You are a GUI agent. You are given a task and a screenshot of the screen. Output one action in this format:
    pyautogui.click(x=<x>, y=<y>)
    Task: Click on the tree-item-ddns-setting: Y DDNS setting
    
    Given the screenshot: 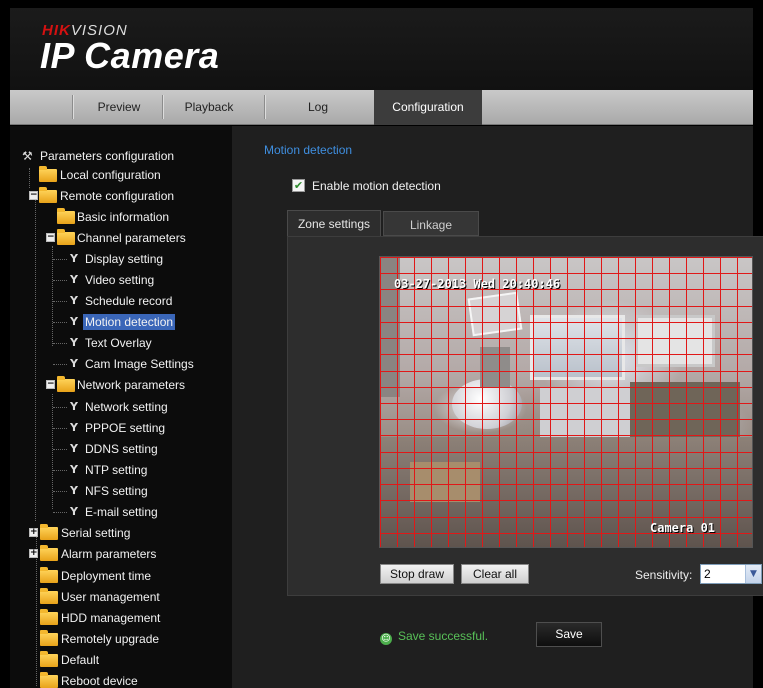 What is the action you would take?
    pyautogui.click(x=120, y=449)
    